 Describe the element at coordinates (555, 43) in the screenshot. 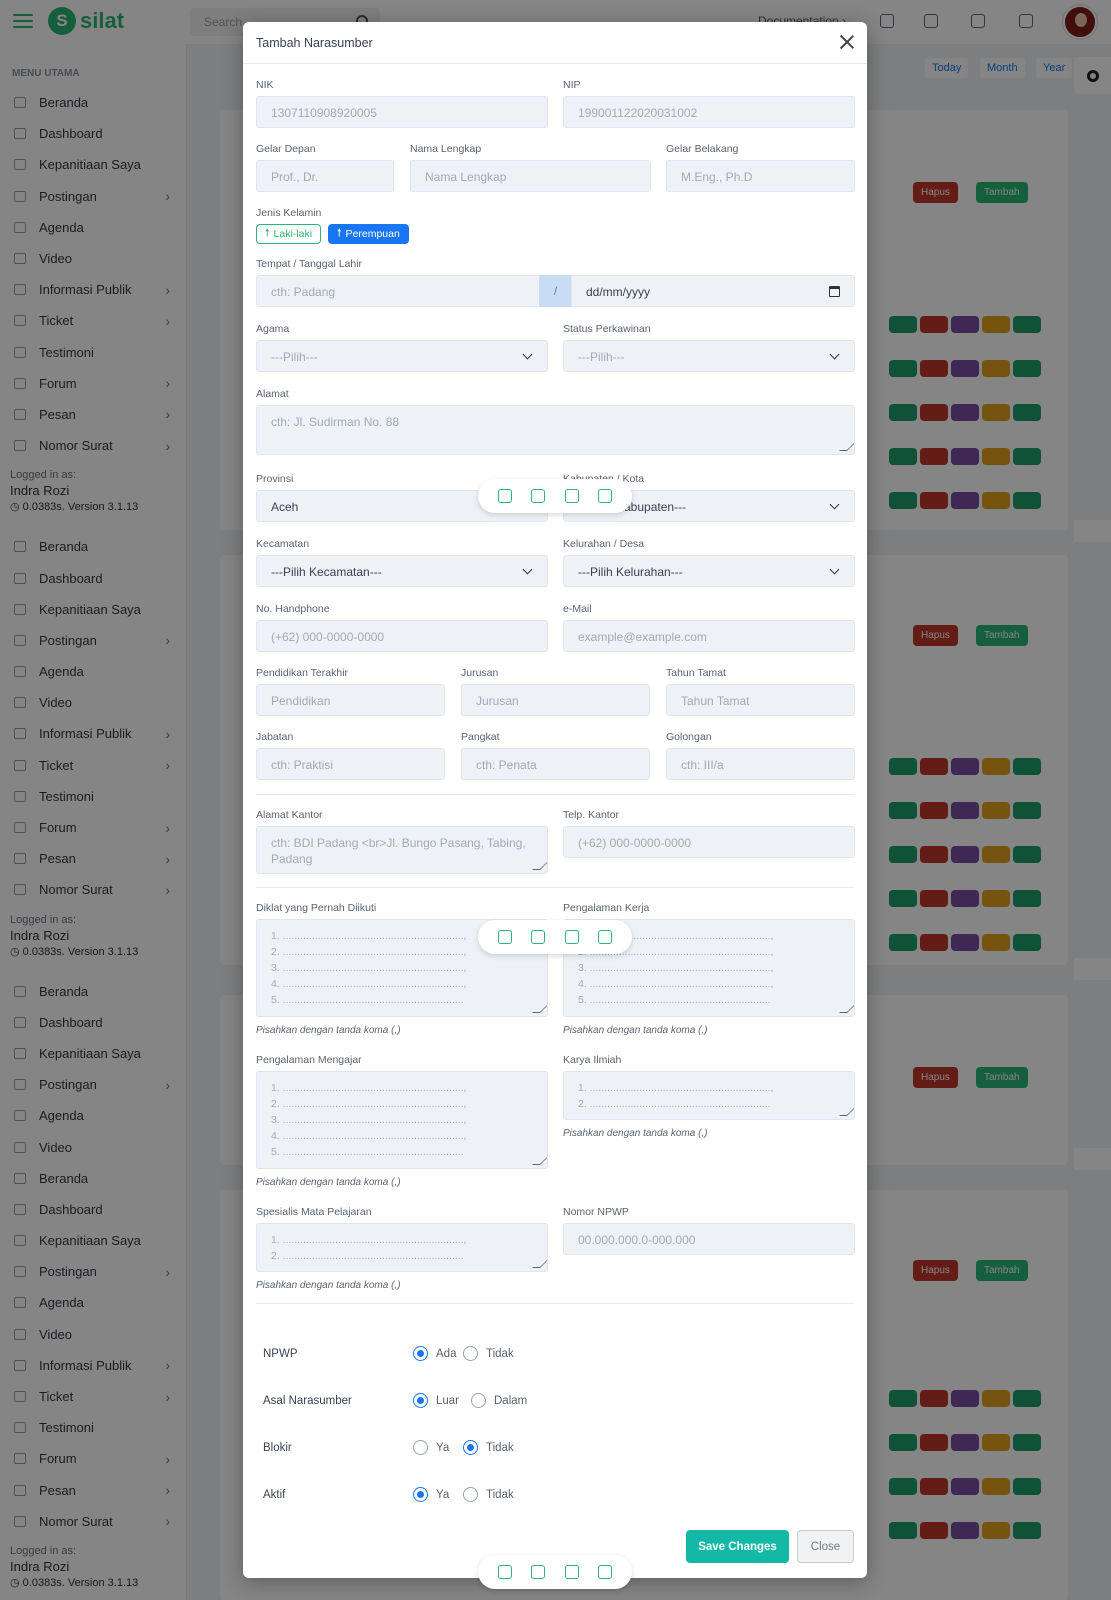

I see `modal-header: Tambah Narasumber` at that location.